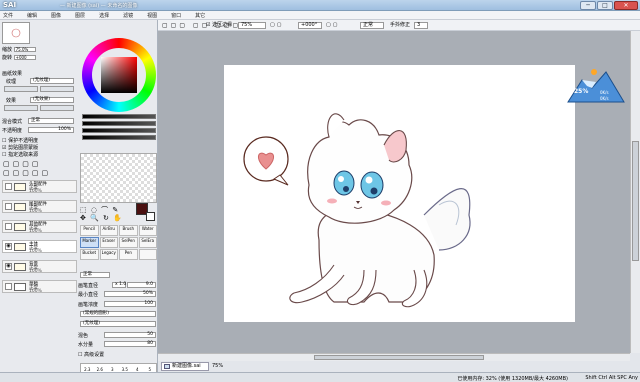 The width and height of the screenshot is (640, 382). I want to click on menu-other: 其它, so click(200, 15).